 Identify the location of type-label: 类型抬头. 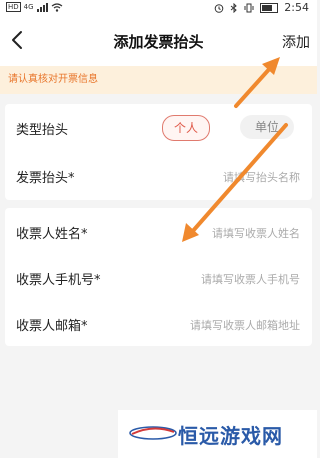
(42, 130).